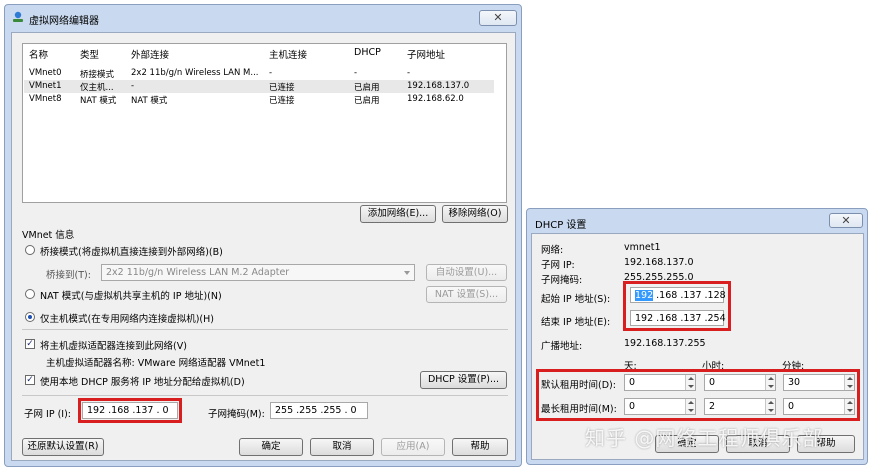 This screenshot has height=473, width=873. Describe the element at coordinates (435, 99) in the screenshot. I see `row-subnet: 192.168.62.0` at that location.